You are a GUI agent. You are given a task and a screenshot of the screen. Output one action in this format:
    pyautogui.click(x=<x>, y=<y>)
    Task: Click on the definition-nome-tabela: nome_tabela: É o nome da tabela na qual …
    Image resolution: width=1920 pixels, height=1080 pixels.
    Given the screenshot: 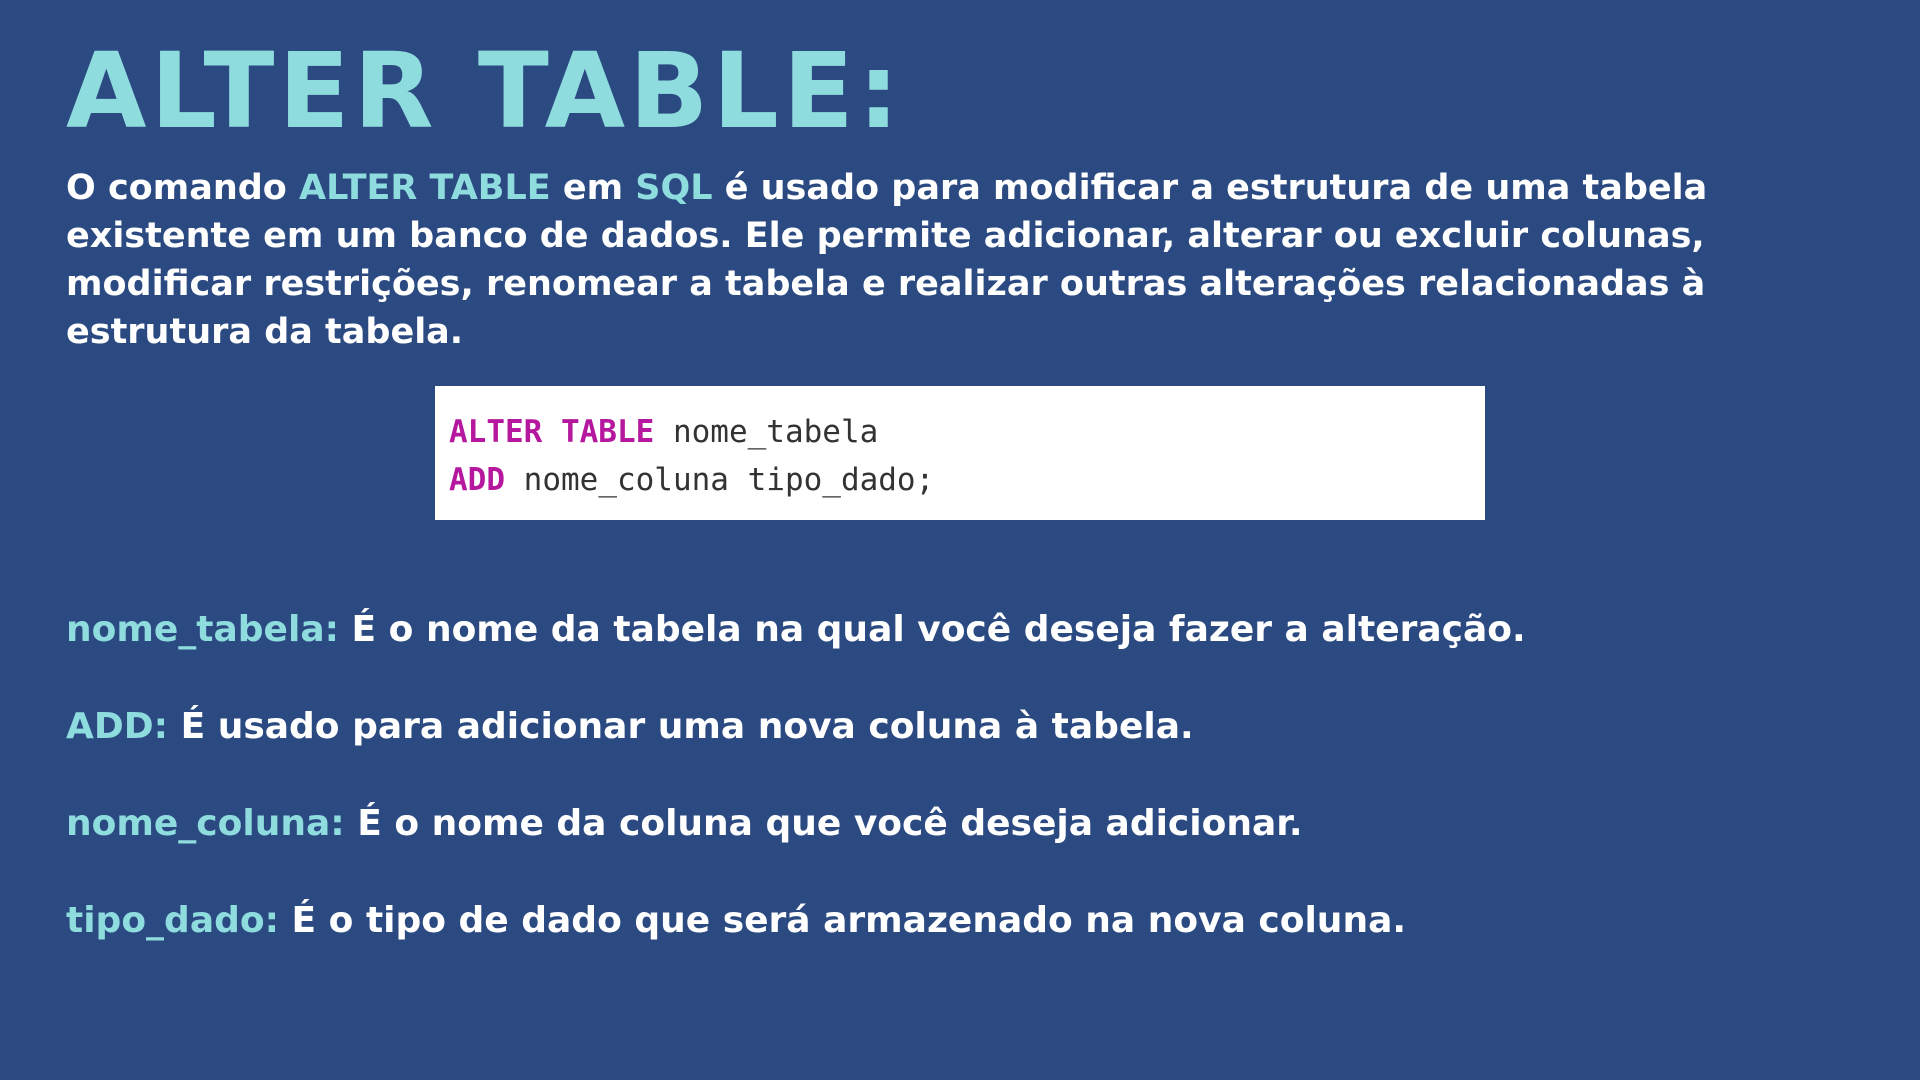 What is the action you would take?
    pyautogui.click(x=956, y=630)
    